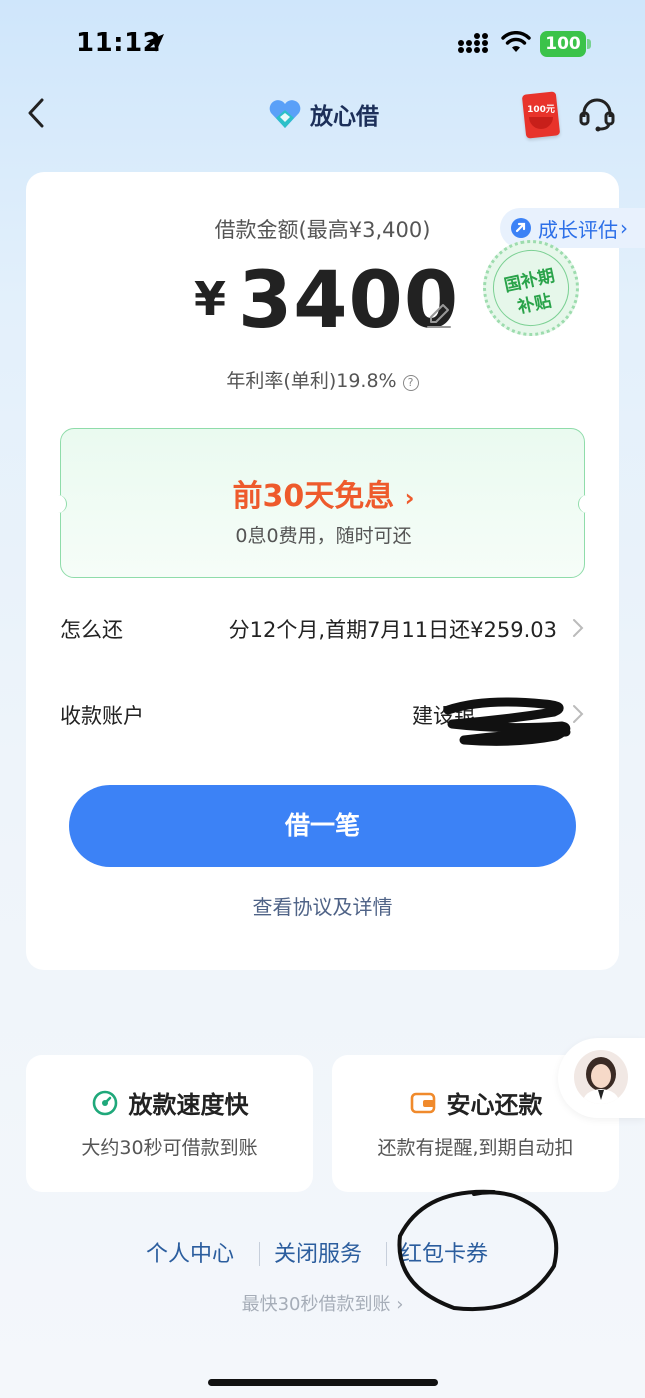 This screenshot has height=1398, width=645. Describe the element at coordinates (285, 114) in the screenshot. I see `brand-logo-icon` at that location.